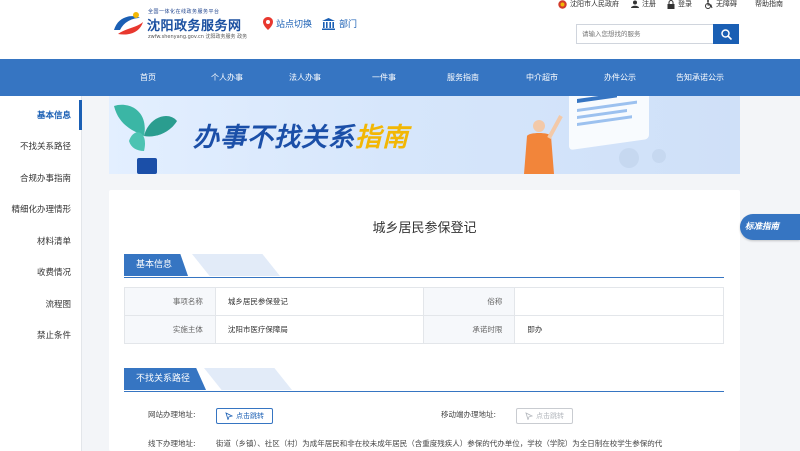  What do you see at coordinates (250, 416) in the screenshot?
I see `web-jump-label: 点击跳转` at bounding box center [250, 416].